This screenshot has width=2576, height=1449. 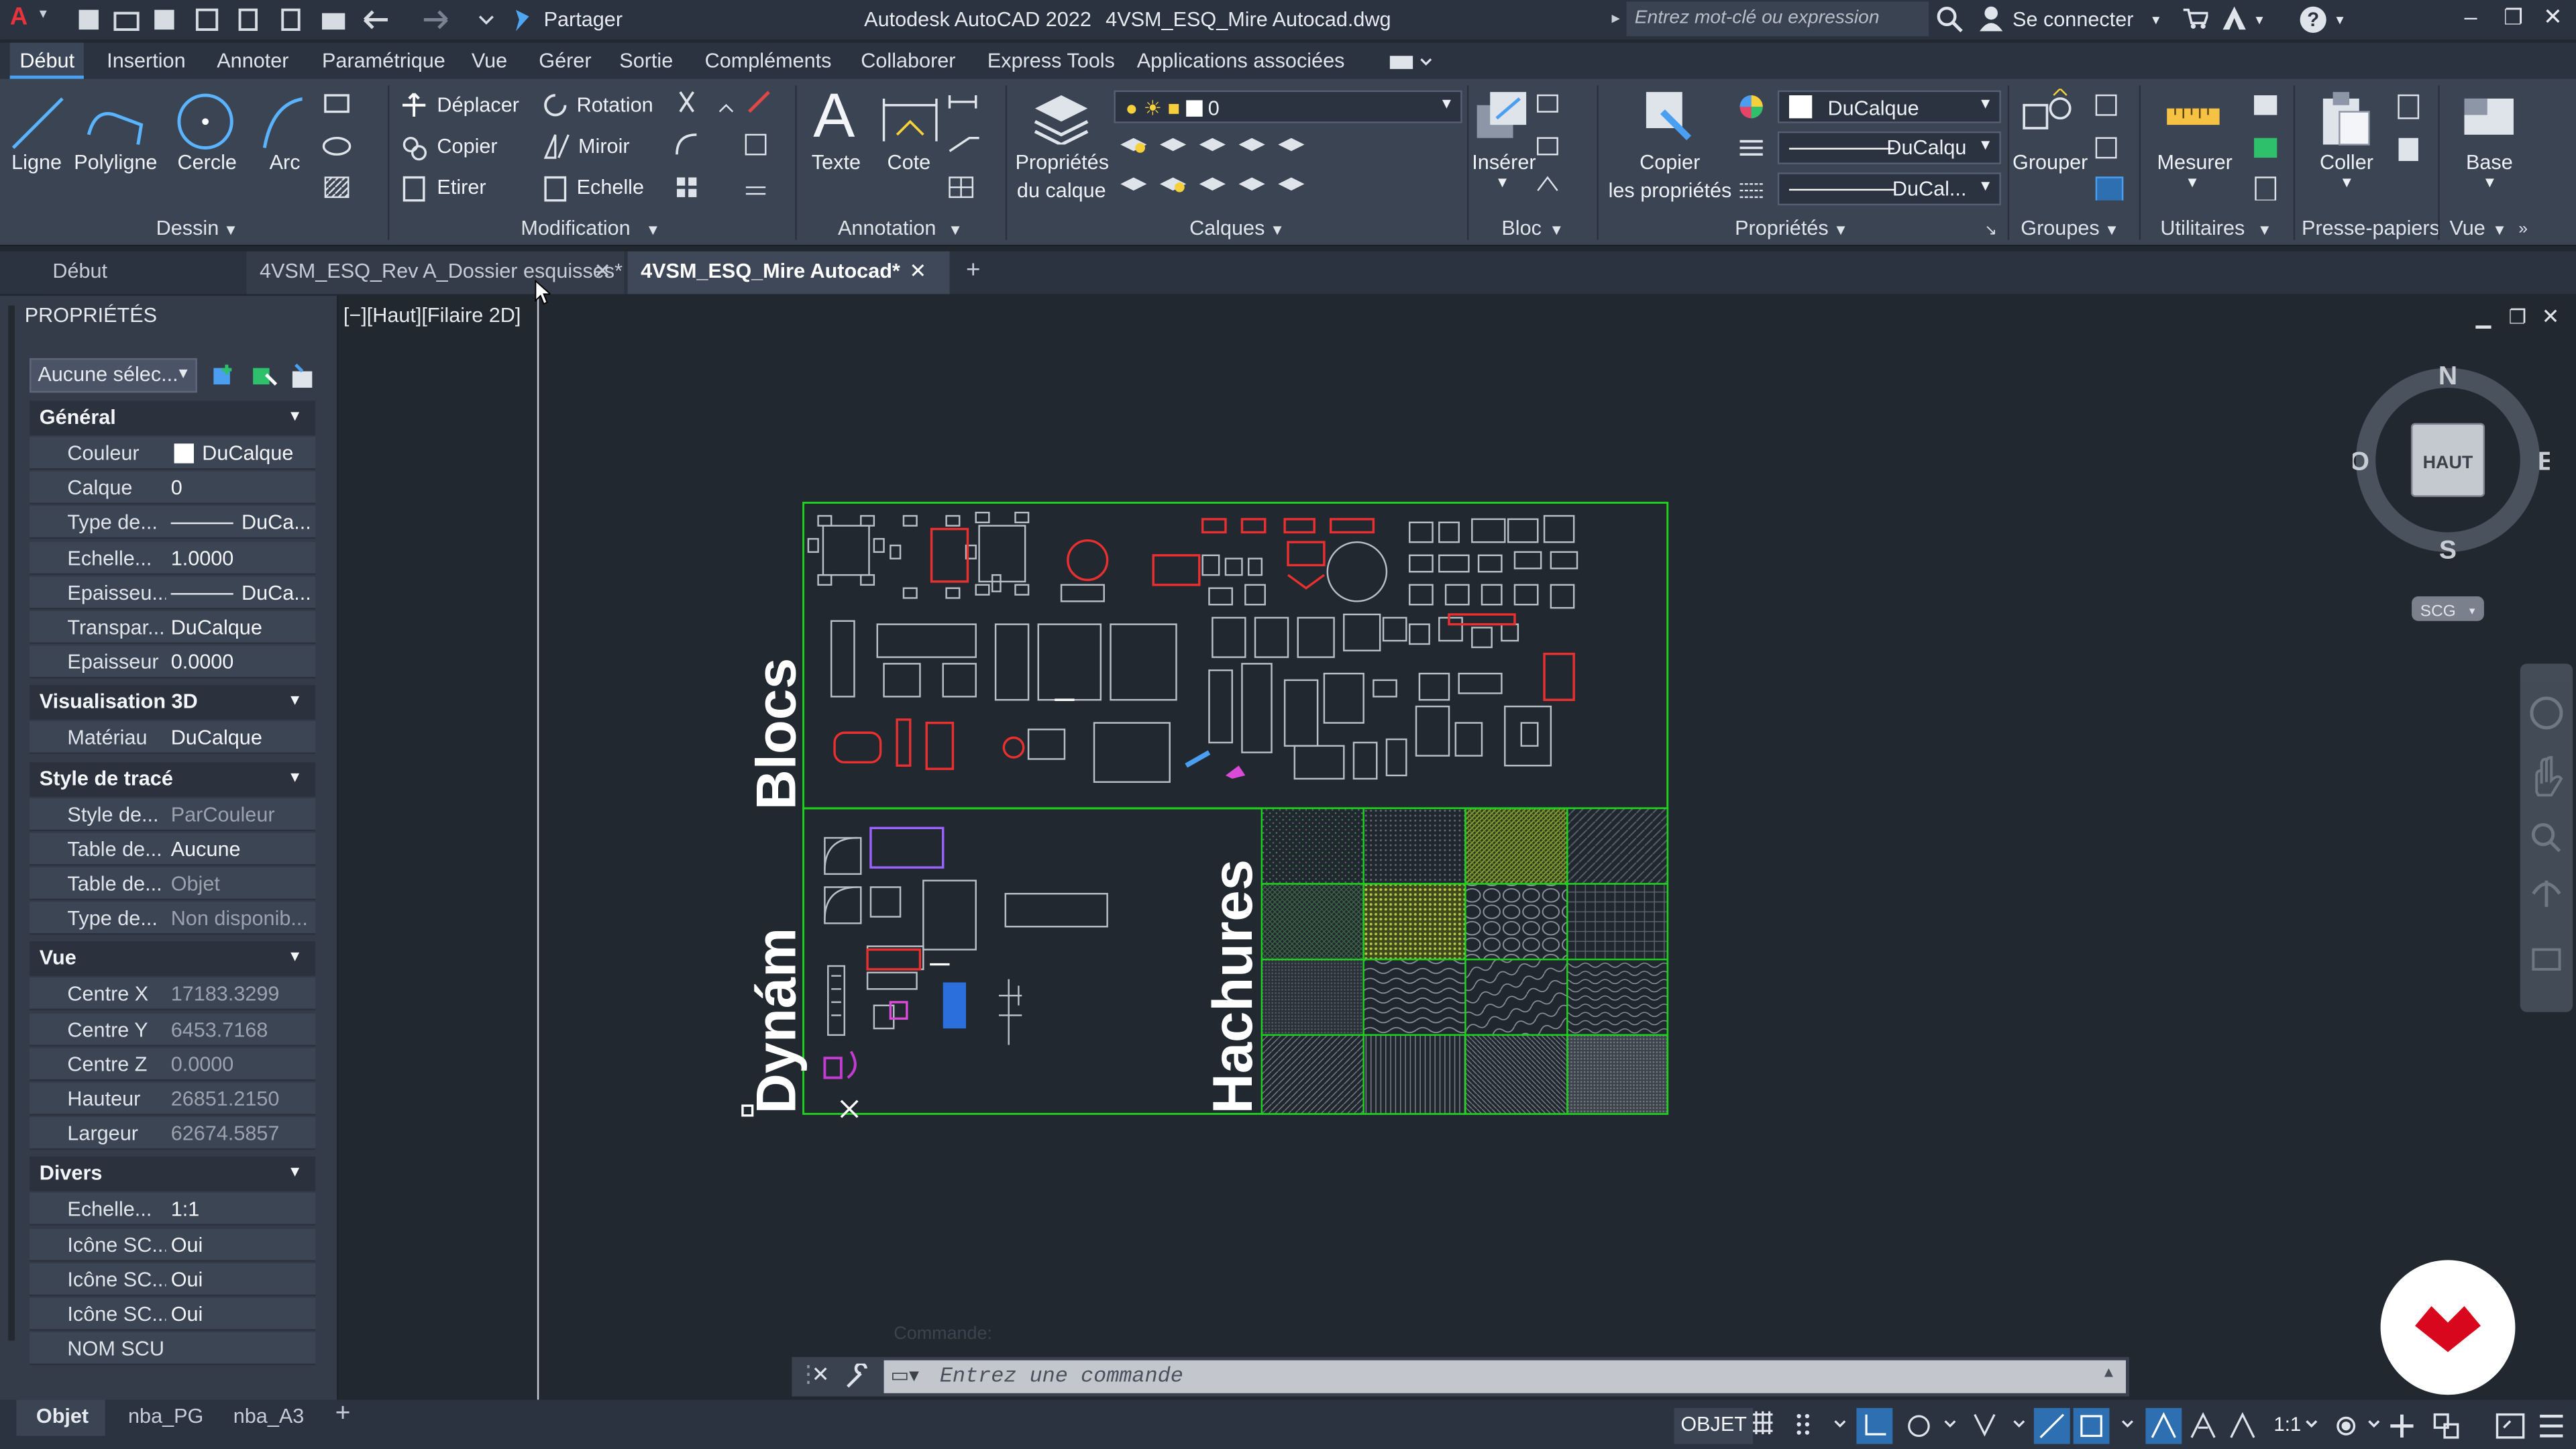 I want to click on match-properties-button-line2: les propriétés, so click(x=1670, y=190).